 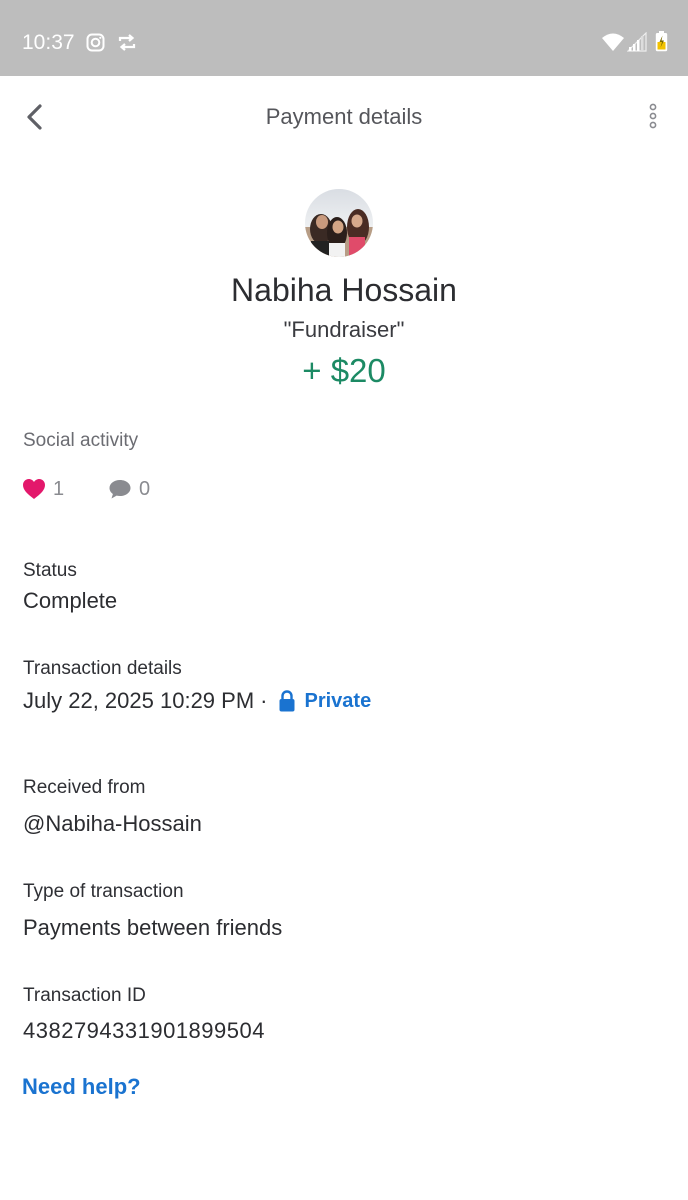 I want to click on comment-button: 0, so click(x=129, y=489).